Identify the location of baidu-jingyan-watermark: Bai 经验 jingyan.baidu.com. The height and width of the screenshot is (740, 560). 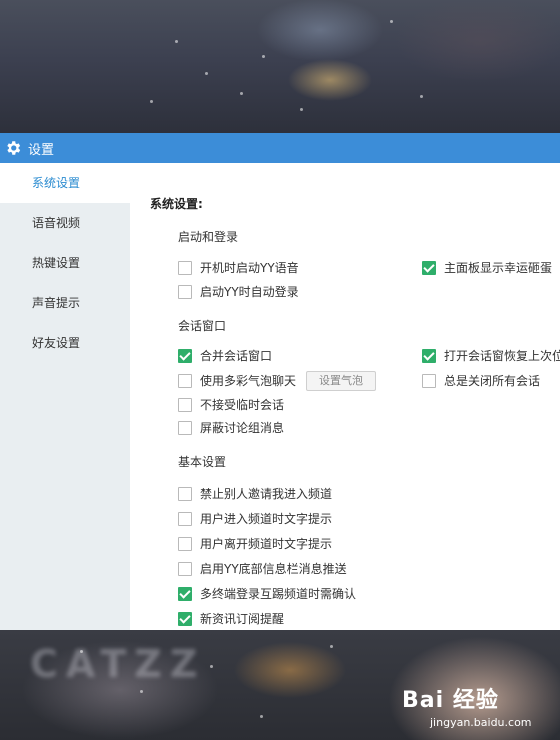
(467, 708).